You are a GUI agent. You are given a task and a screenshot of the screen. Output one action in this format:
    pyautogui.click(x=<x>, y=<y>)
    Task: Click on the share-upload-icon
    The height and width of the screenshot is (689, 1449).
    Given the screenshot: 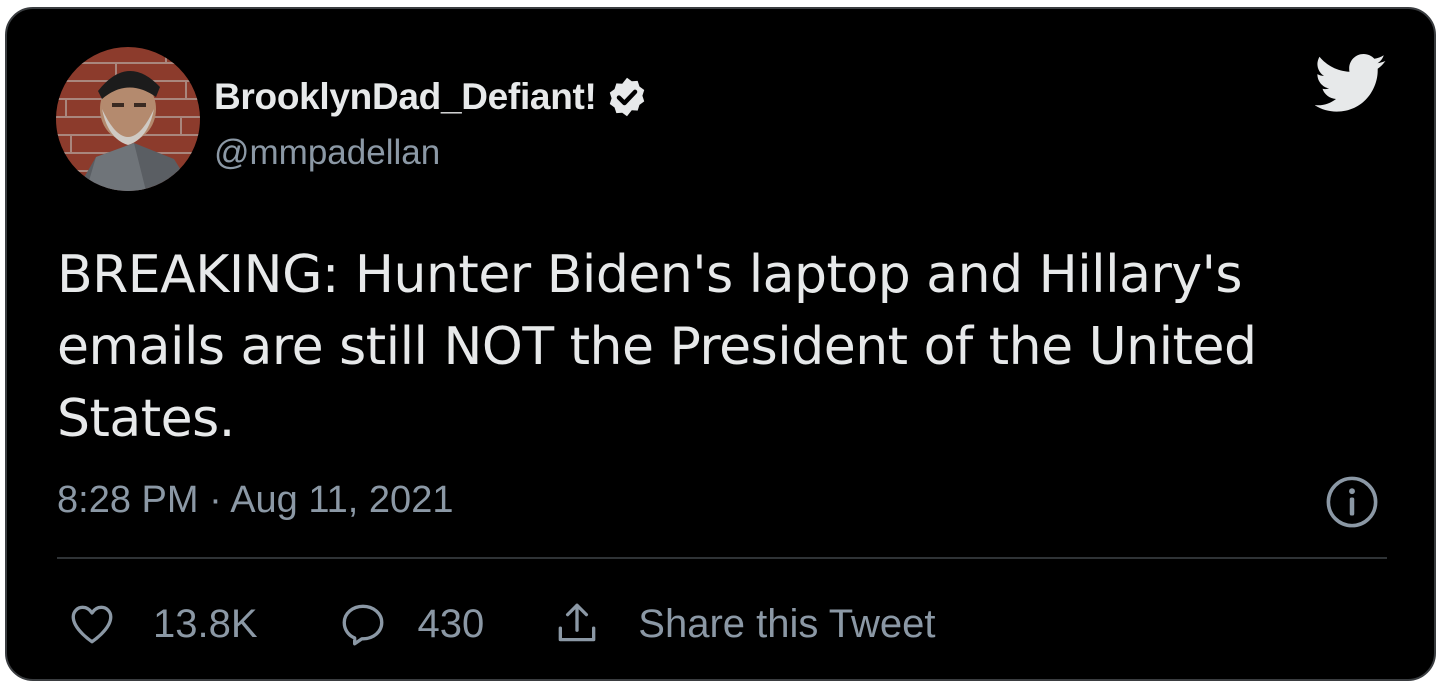 What is the action you would take?
    pyautogui.click(x=577, y=622)
    